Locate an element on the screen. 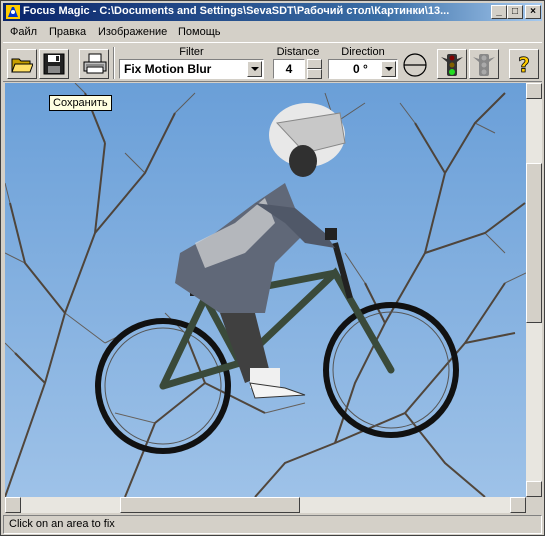  minimize-button: _ is located at coordinates (499, 12).